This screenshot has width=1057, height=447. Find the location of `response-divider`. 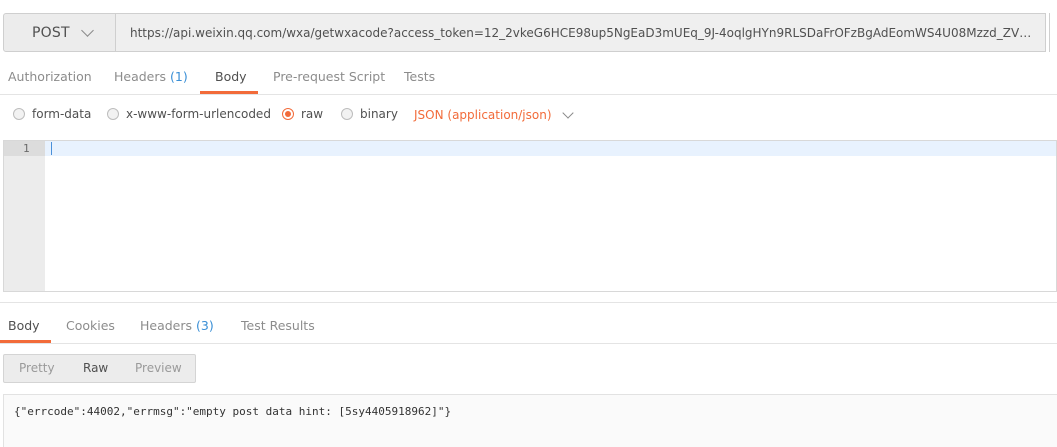

response-divider is located at coordinates (528, 302).